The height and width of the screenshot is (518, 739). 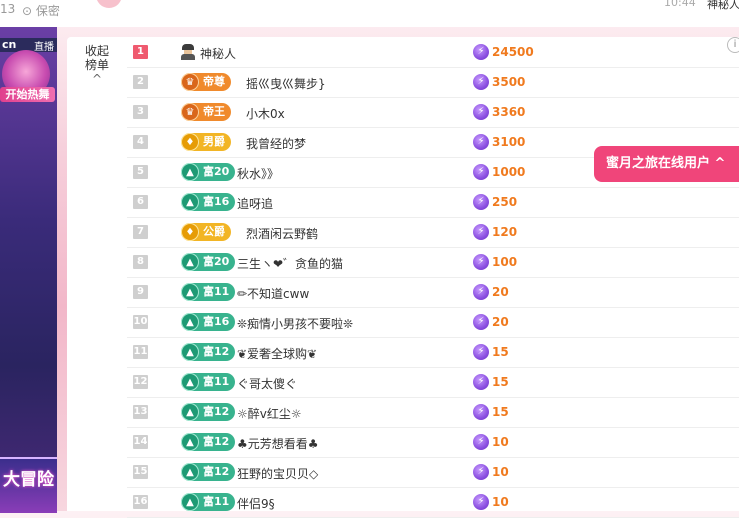 What do you see at coordinates (286, 83) in the screenshot?
I see `user-name: 摇巛曳巛舞步}` at bounding box center [286, 83].